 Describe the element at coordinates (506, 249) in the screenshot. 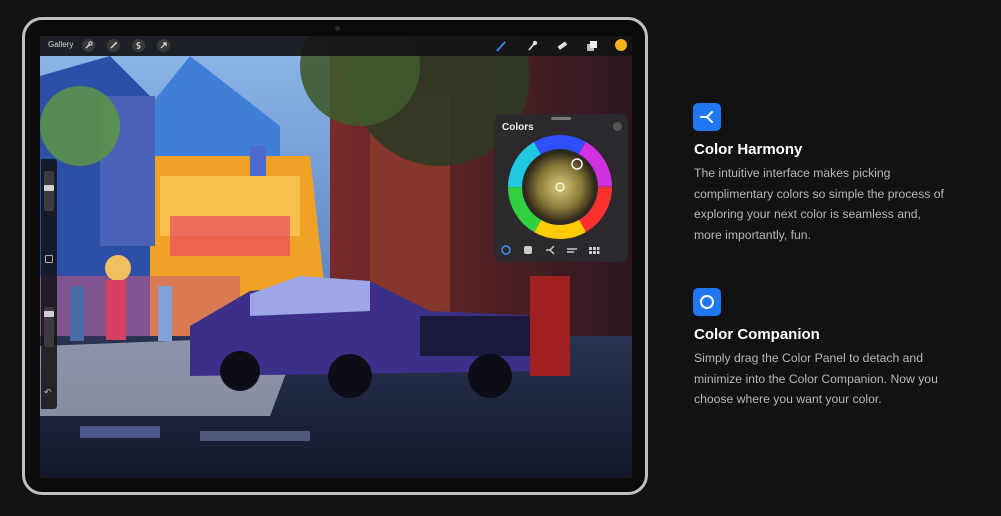

I see `disc-icon` at that location.